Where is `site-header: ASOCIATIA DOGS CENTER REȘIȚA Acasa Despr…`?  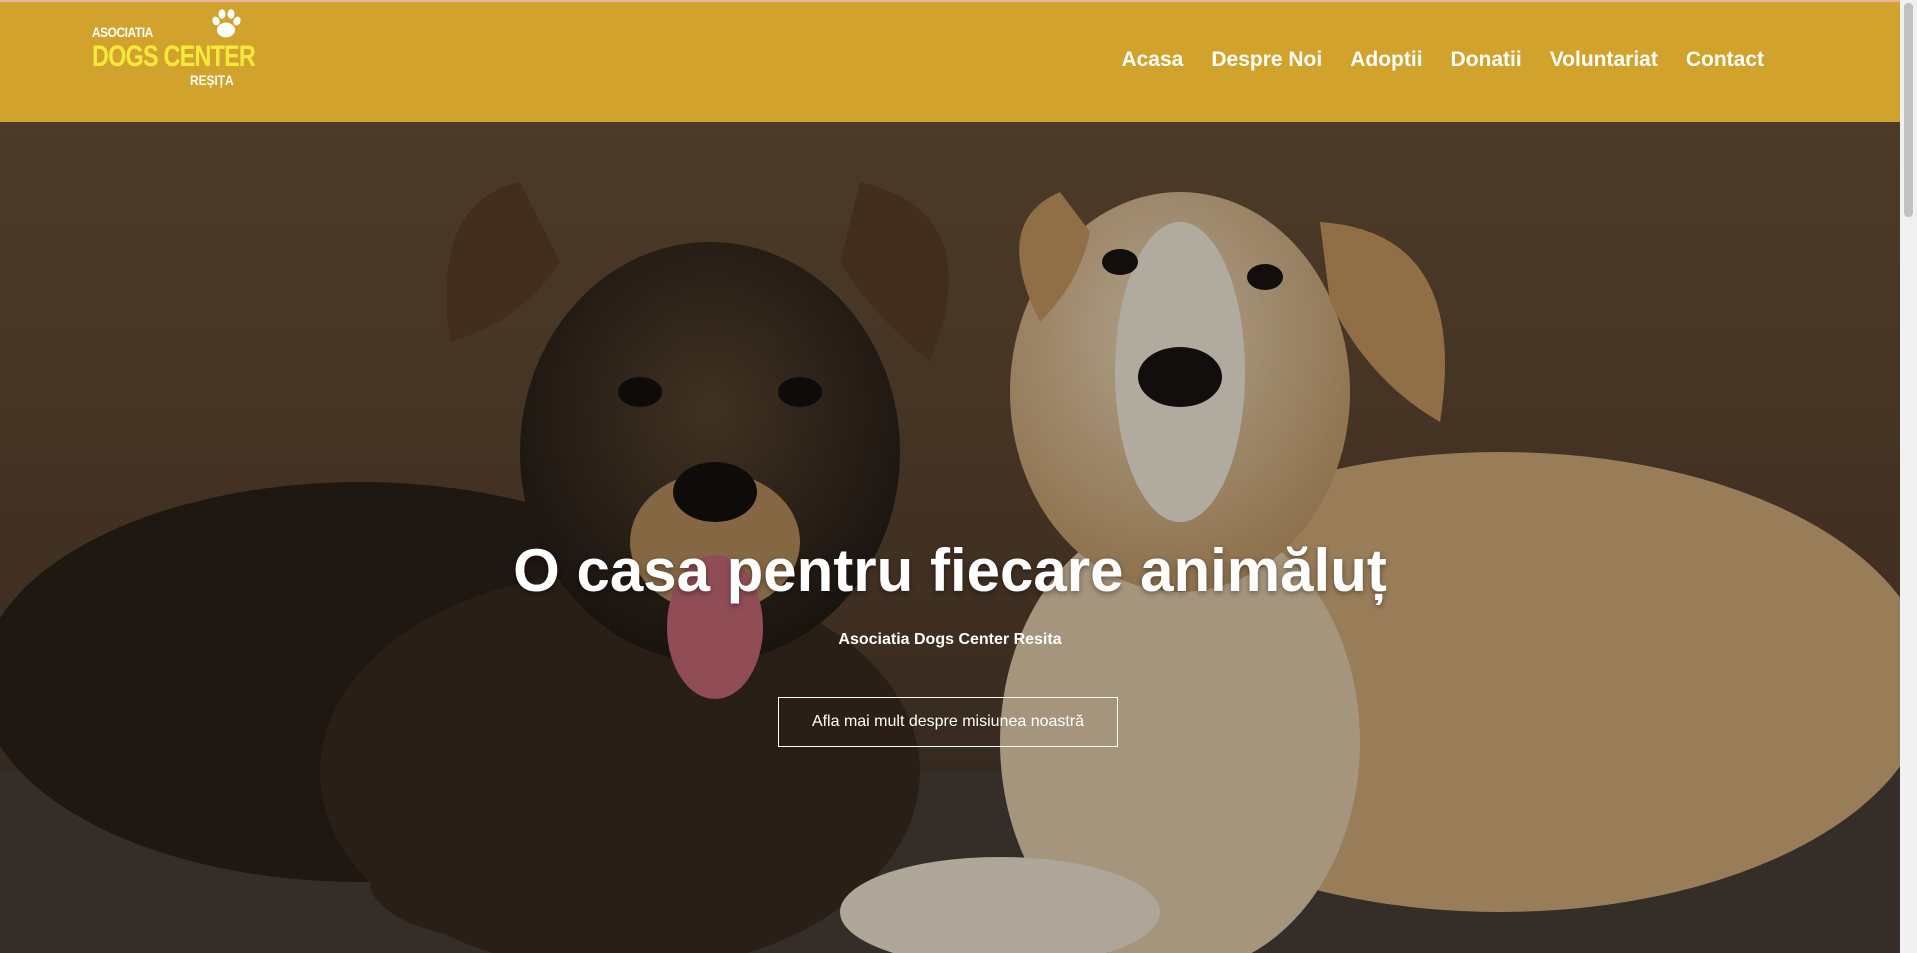
site-header: ASOCIATIA DOGS CENTER REȘIȚA Acasa Despr… is located at coordinates (950, 62).